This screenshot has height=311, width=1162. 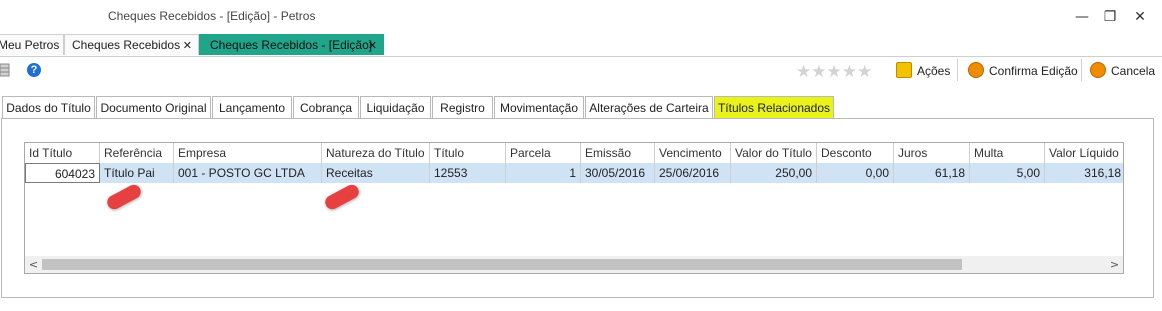 I want to click on cell-juros: 61,18, so click(x=932, y=173).